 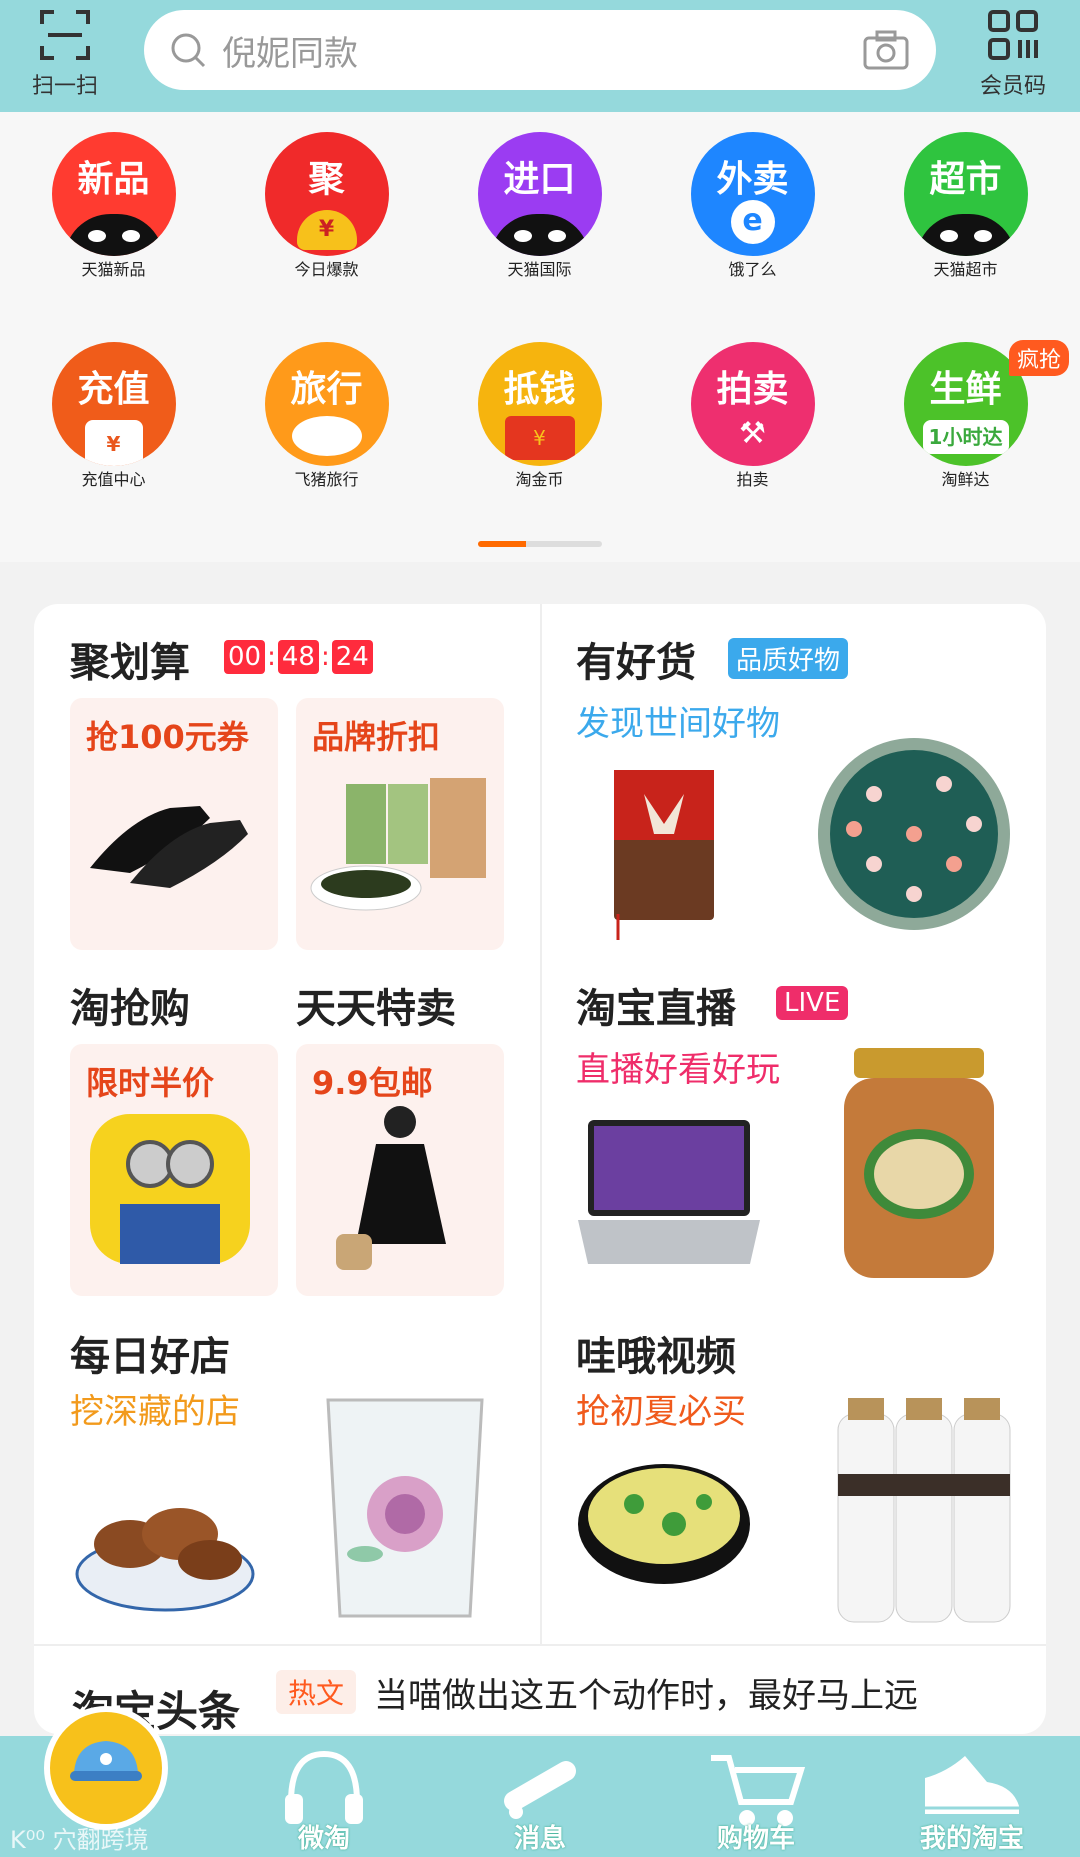 What do you see at coordinates (79, 1840) in the screenshot?
I see `watermark: K⁰⁰ 穴翻跨境` at bounding box center [79, 1840].